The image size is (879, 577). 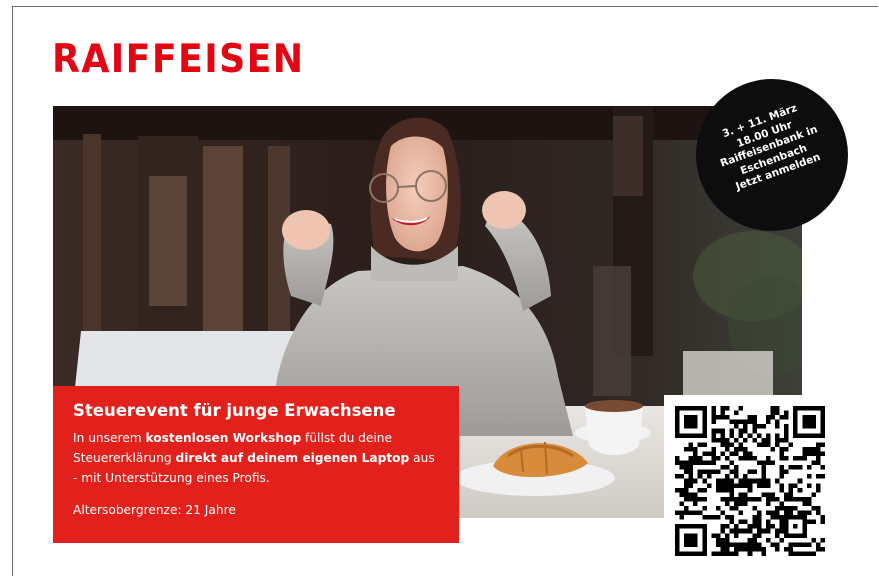 I want to click on qr-code-icon, so click(x=750, y=481).